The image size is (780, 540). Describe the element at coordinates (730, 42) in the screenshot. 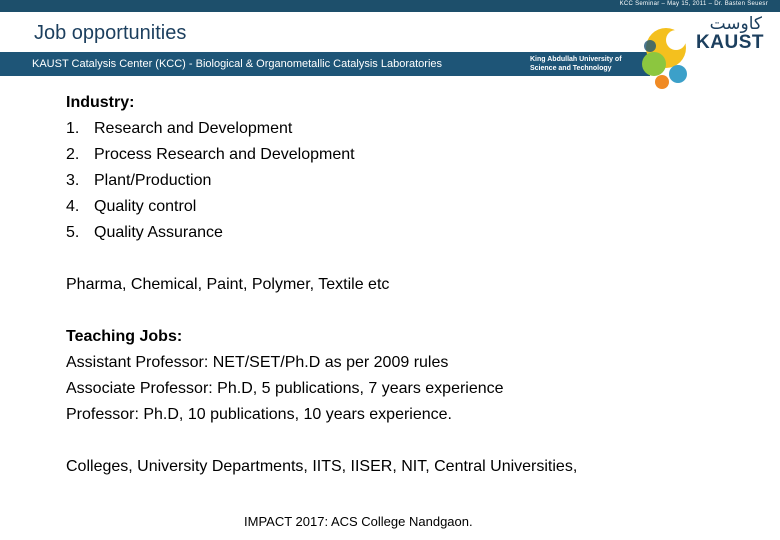

I see `logo-text: KAUST` at that location.